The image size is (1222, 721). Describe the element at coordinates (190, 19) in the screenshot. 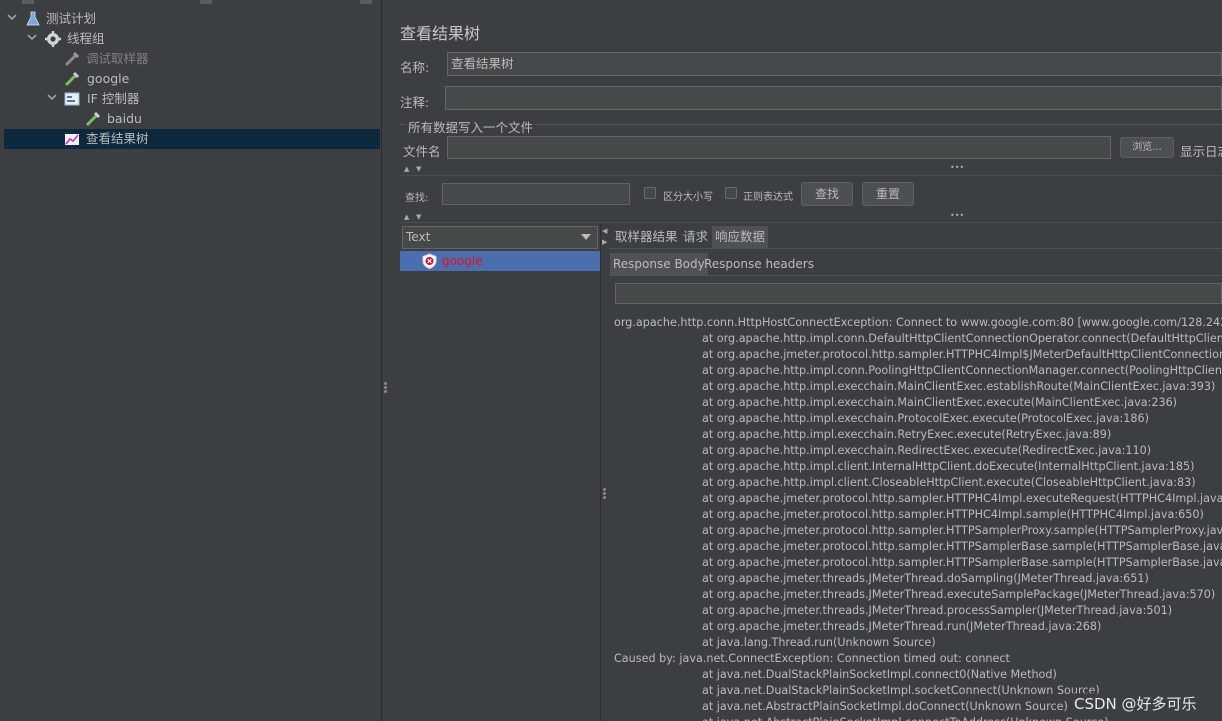

I see `tree-item-test-plan: 测试计划` at that location.